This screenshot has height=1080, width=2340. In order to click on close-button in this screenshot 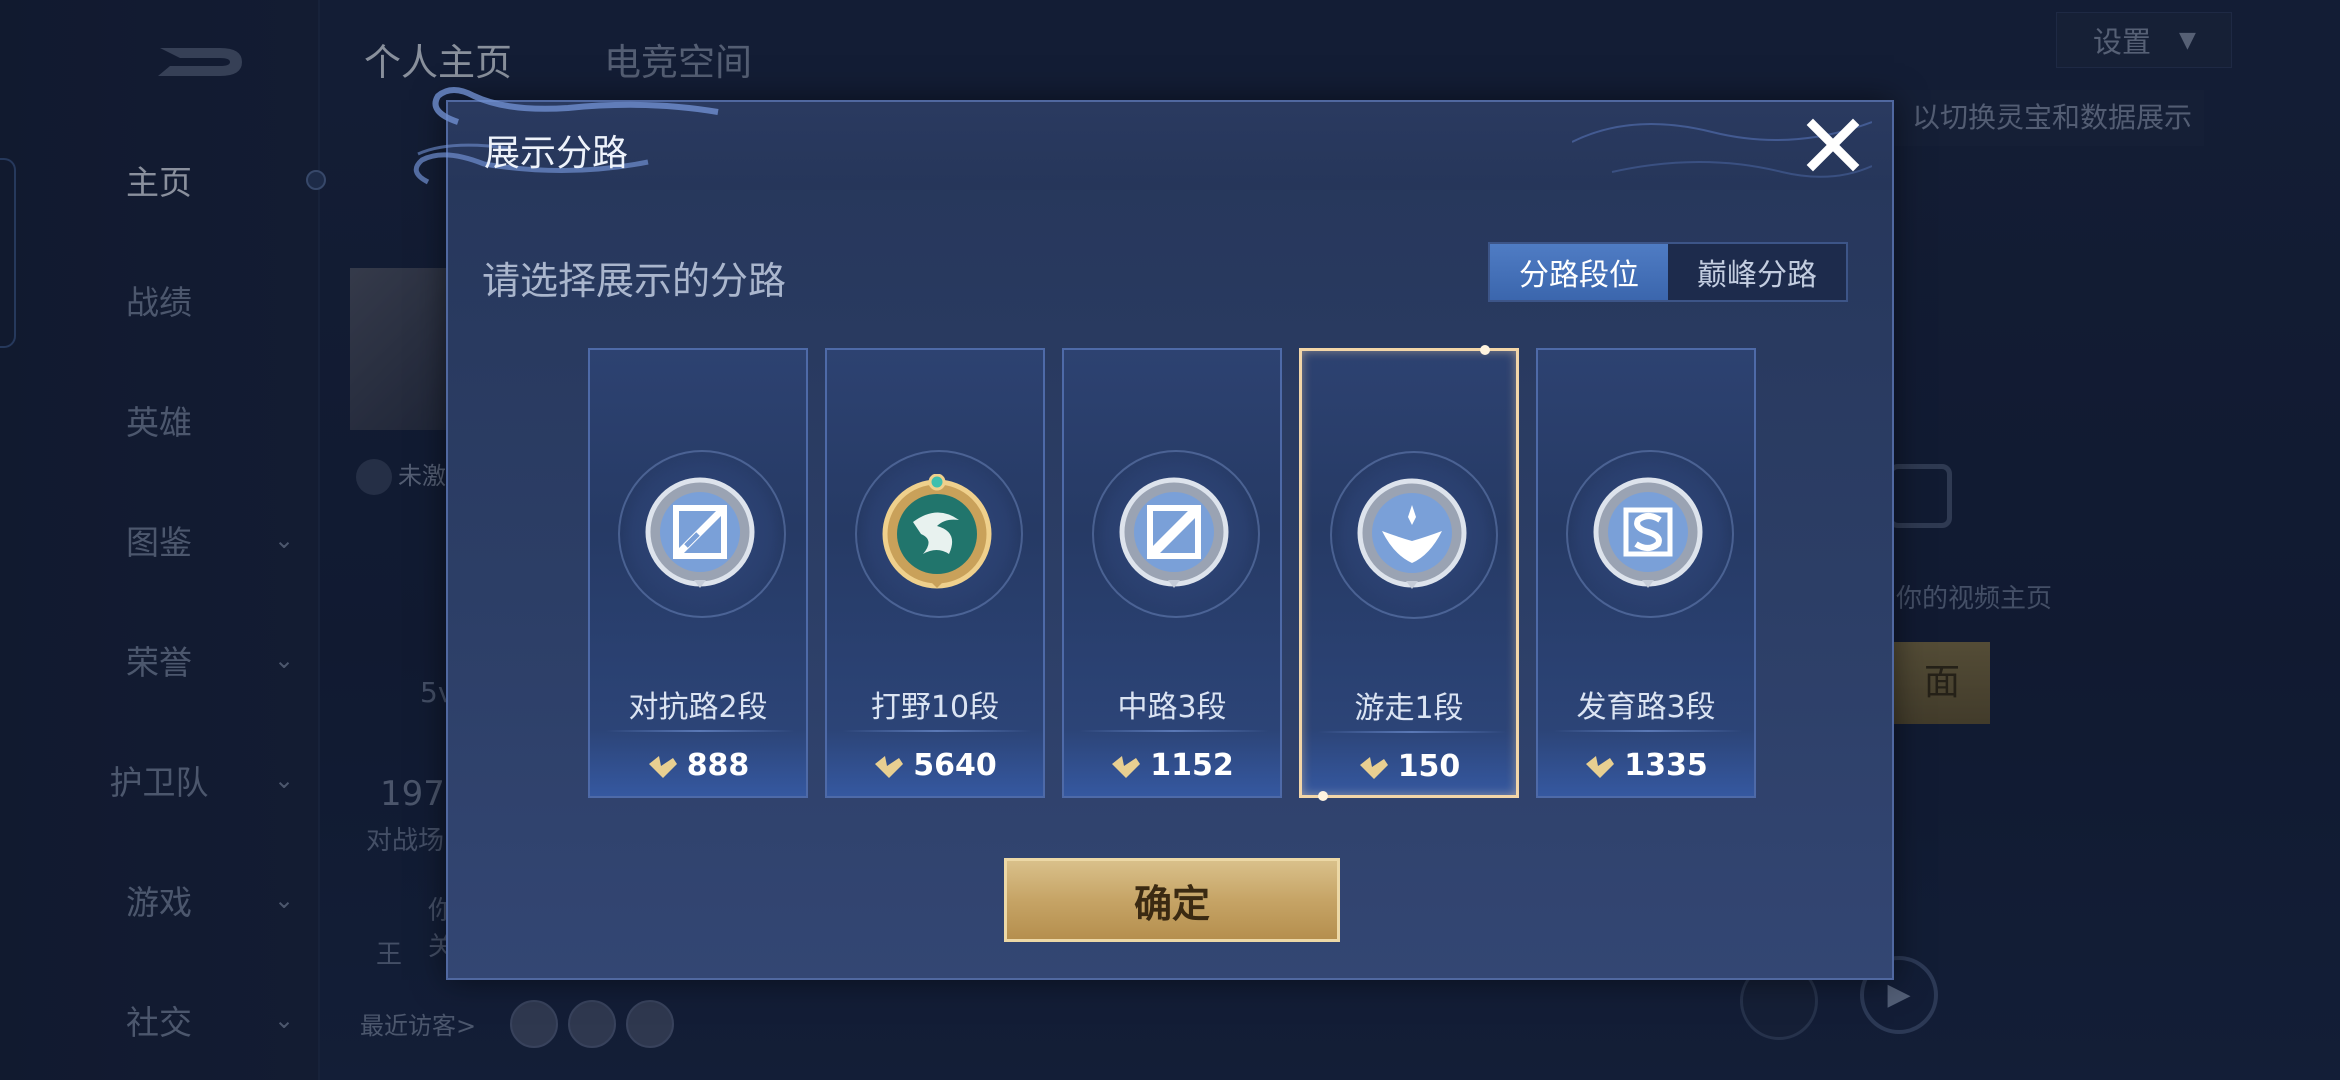, I will do `click(1833, 145)`.